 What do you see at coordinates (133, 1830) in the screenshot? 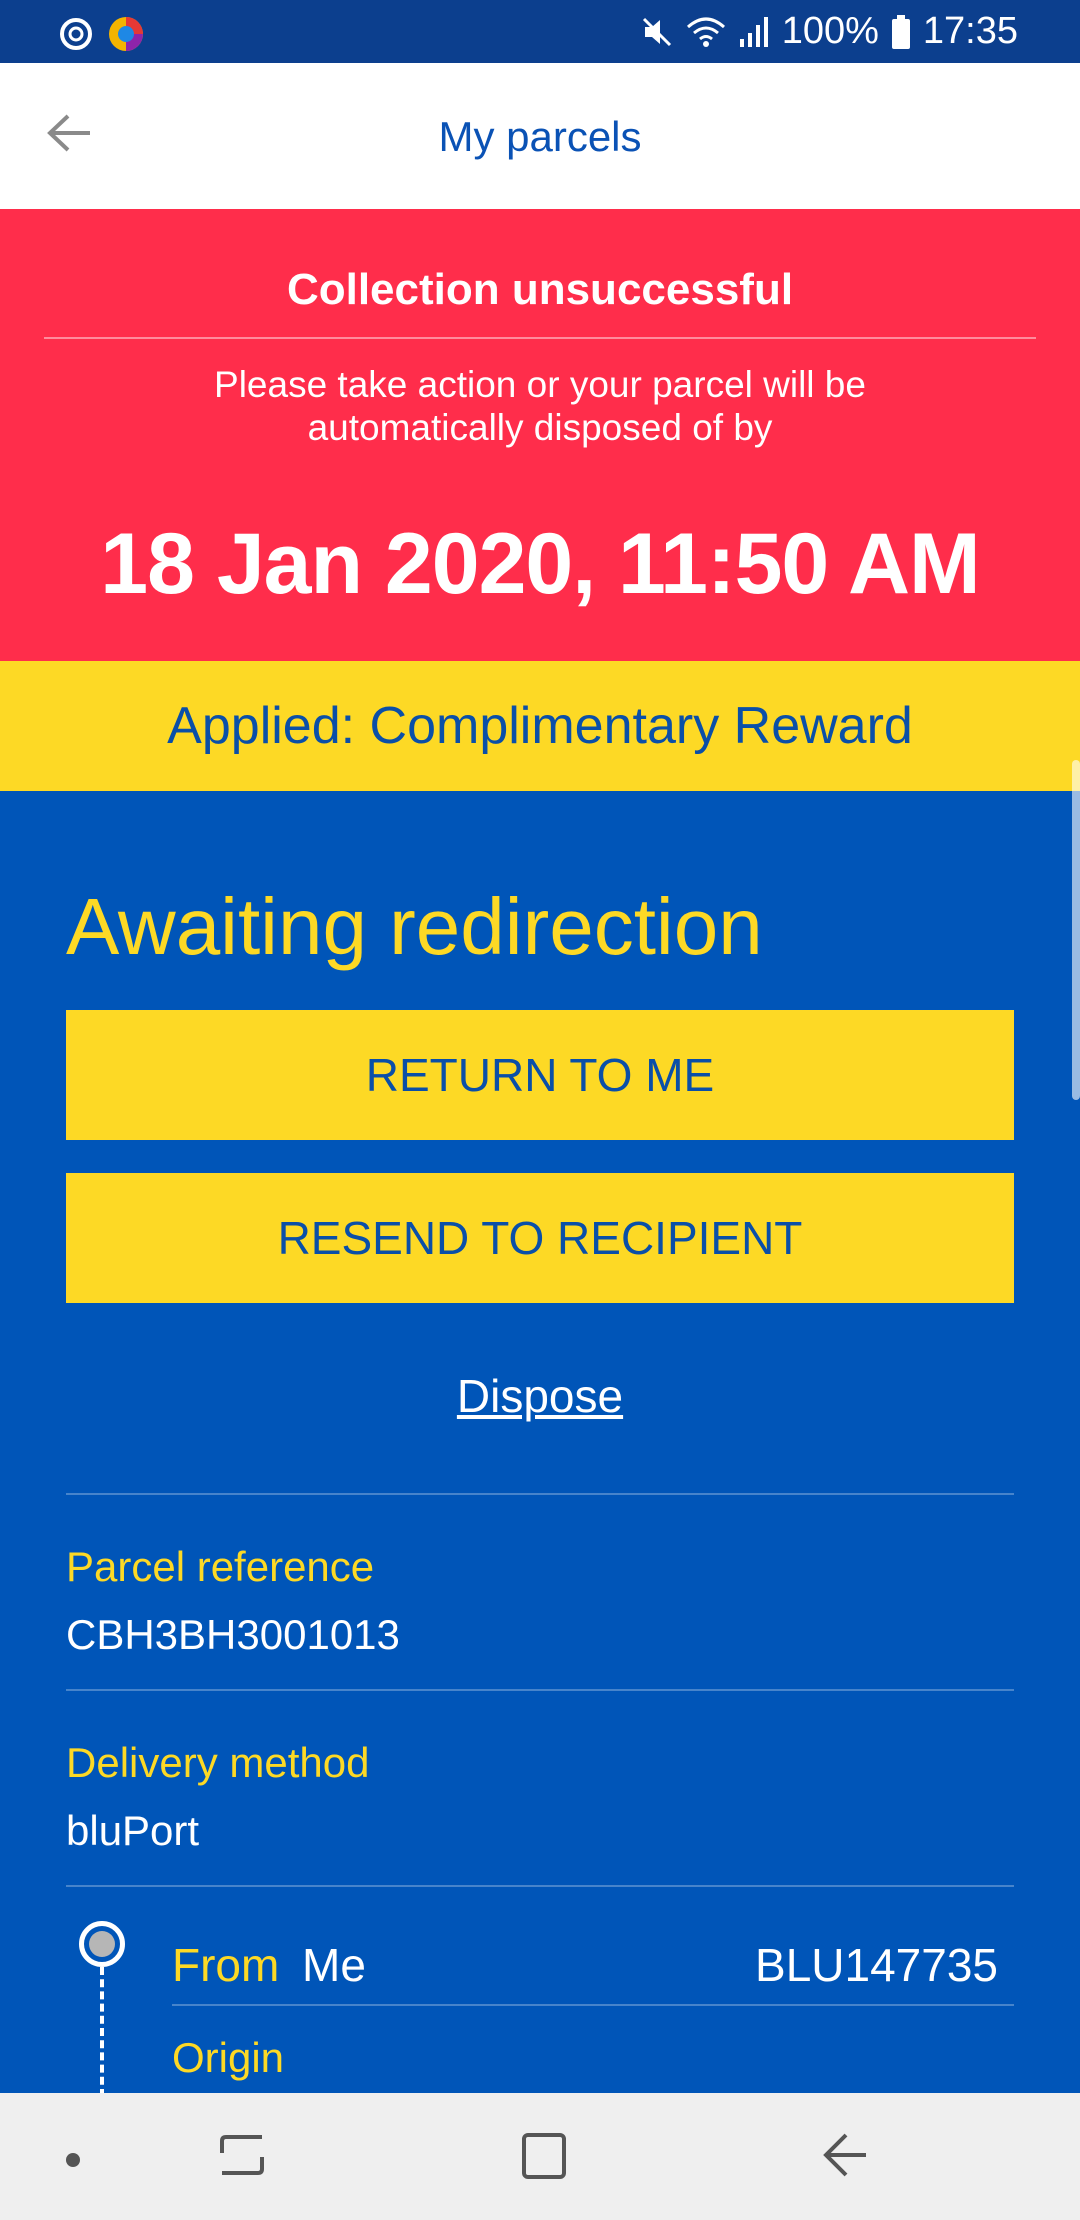
I see `delivery-method-value: bluPort` at bounding box center [133, 1830].